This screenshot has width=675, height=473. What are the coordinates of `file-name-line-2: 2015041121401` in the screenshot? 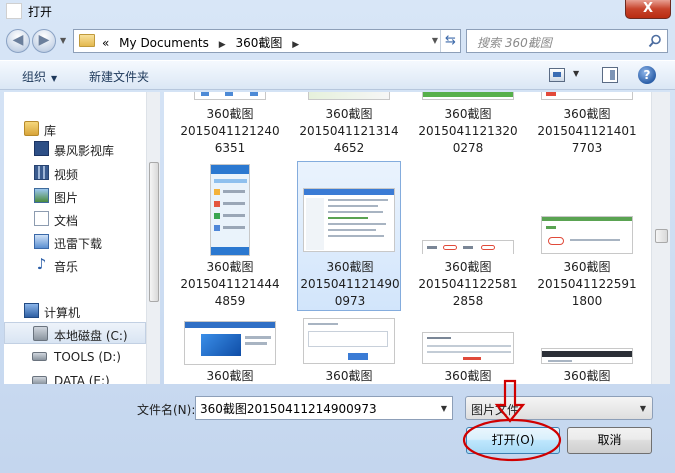 It's located at (587, 131).